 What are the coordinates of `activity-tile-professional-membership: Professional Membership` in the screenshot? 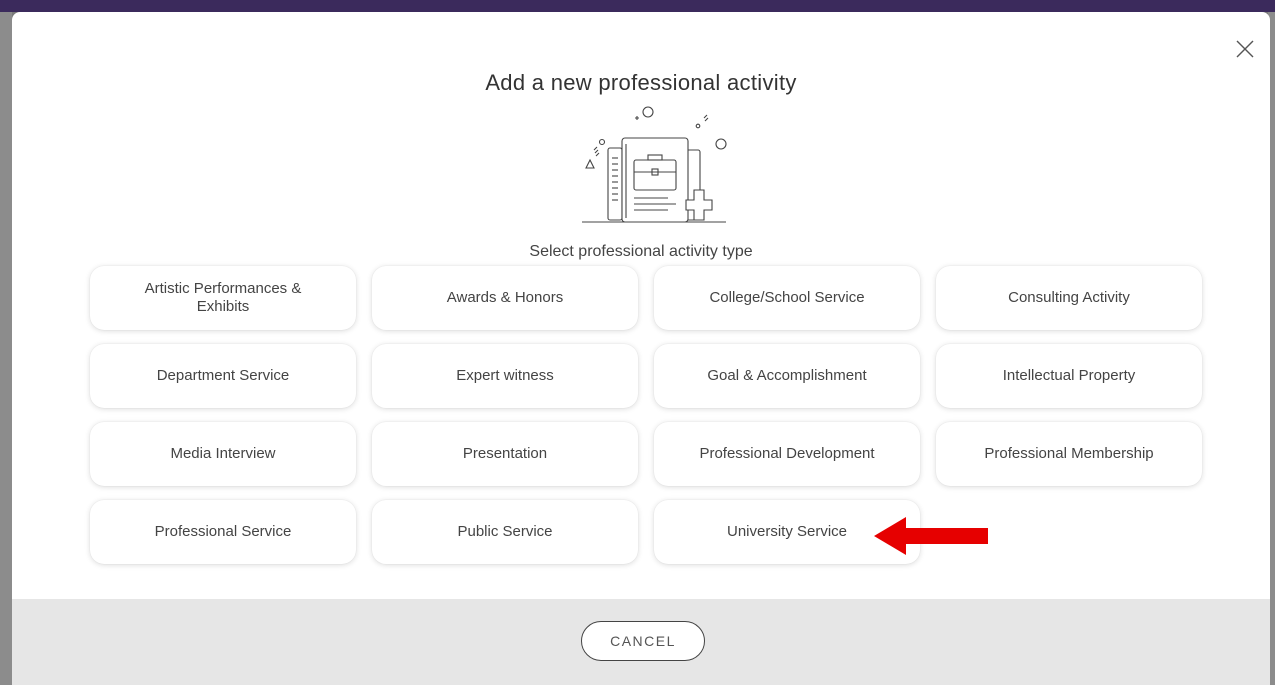 It's located at (1069, 454).